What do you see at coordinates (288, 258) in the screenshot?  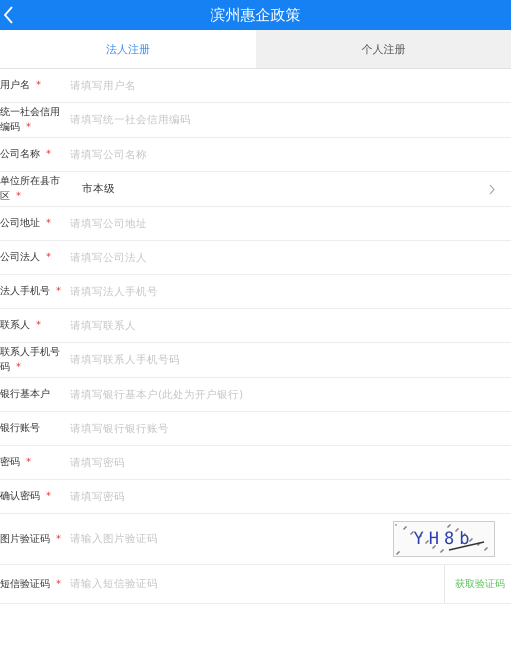 I see `input-field: 请填写公司法人` at bounding box center [288, 258].